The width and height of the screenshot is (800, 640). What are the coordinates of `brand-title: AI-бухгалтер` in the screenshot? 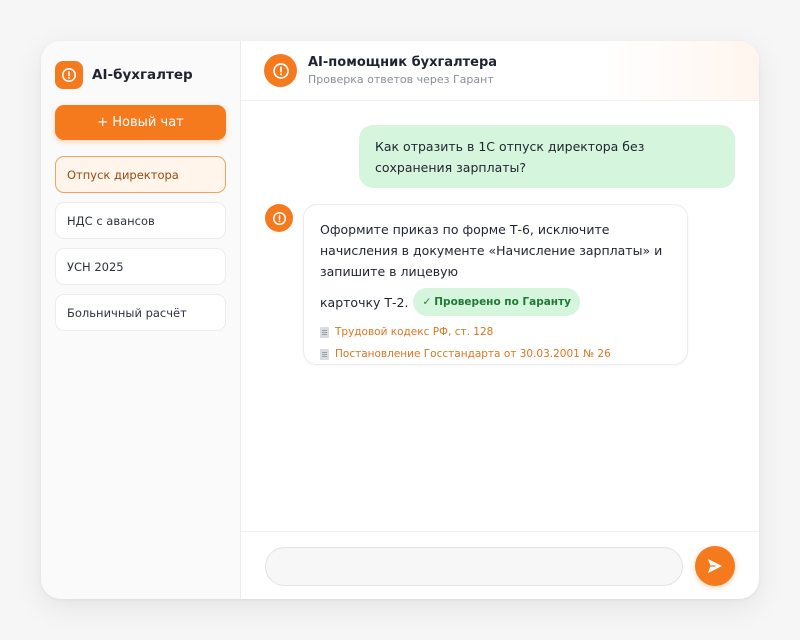 It's located at (142, 75).